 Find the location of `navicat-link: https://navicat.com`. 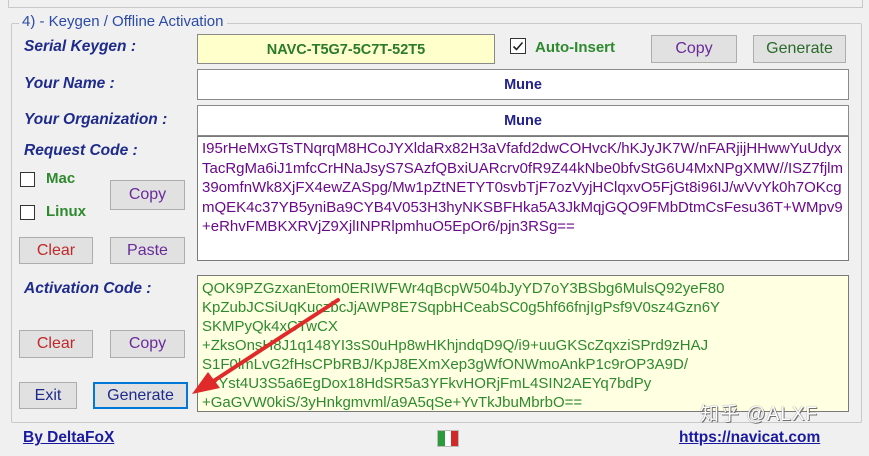

navicat-link: https://navicat.com is located at coordinates (749, 438).